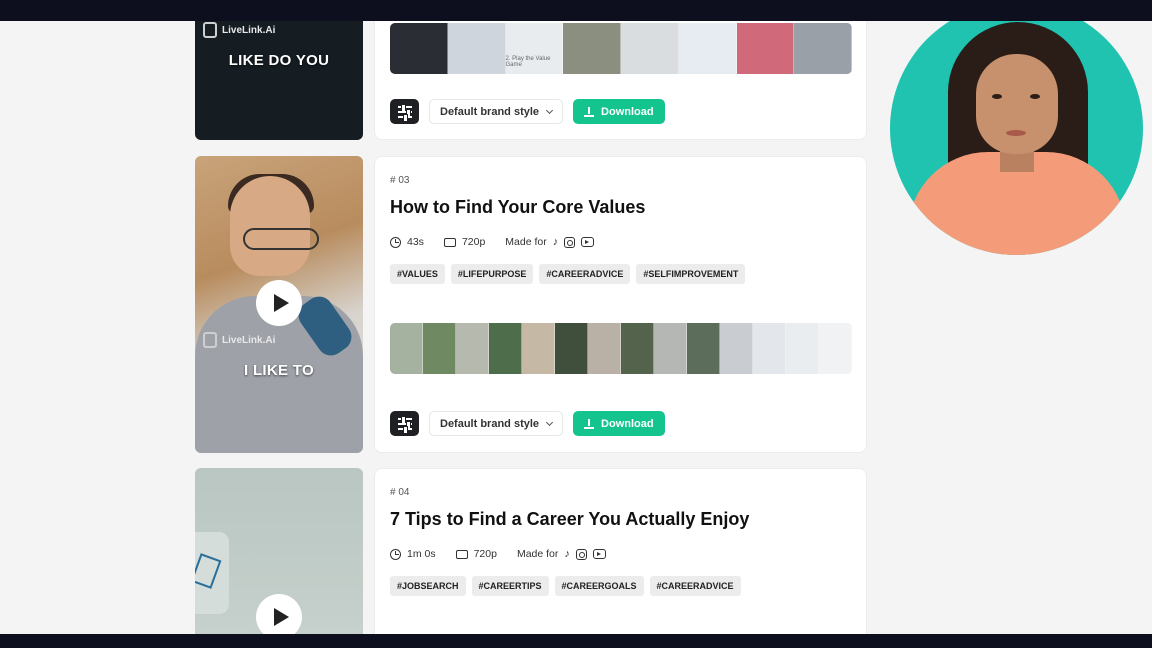 The height and width of the screenshot is (648, 1152). Describe the element at coordinates (510, 586) in the screenshot. I see `hashtag-chip: #CAREERTIPS` at that location.